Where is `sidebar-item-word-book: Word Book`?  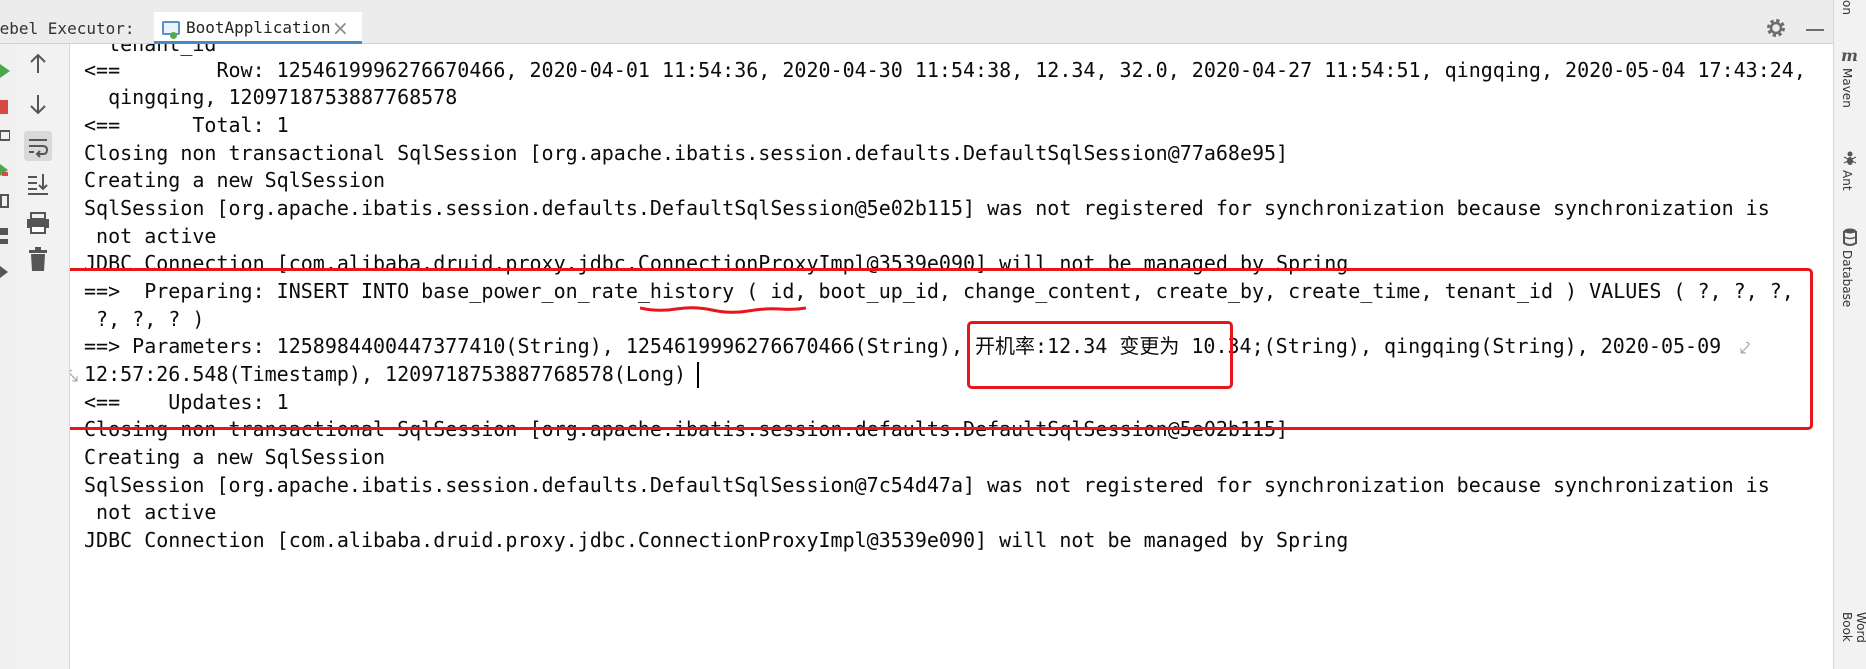
sidebar-item-word-book: Word Book is located at coordinates (1853, 640).